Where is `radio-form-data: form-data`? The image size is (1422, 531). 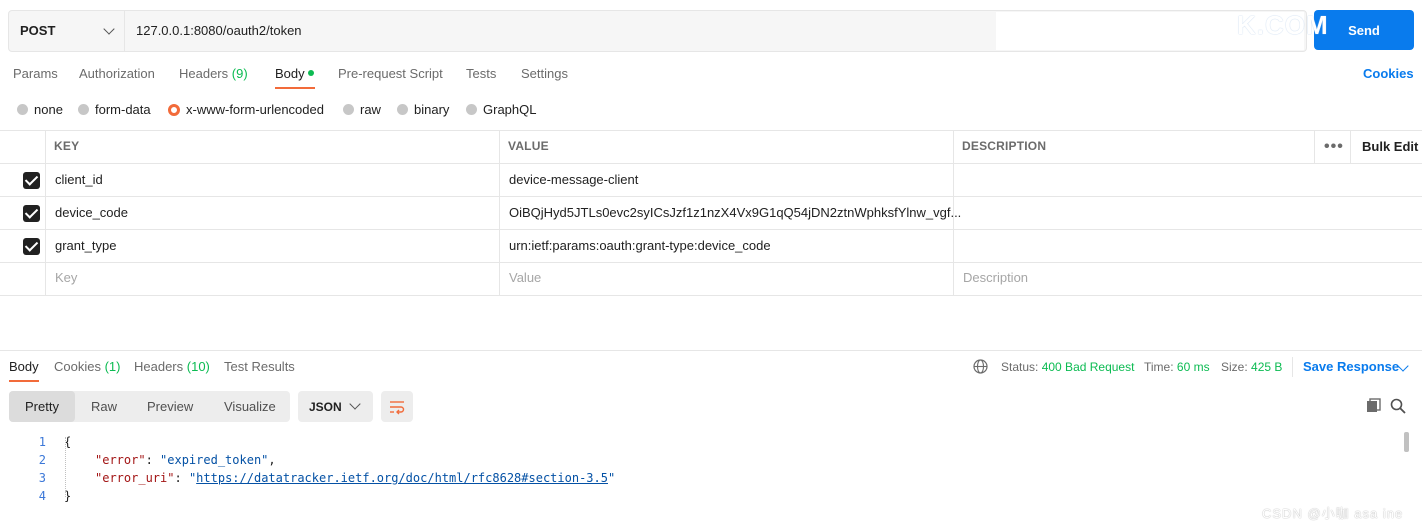
radio-form-data: form-data is located at coordinates (114, 109).